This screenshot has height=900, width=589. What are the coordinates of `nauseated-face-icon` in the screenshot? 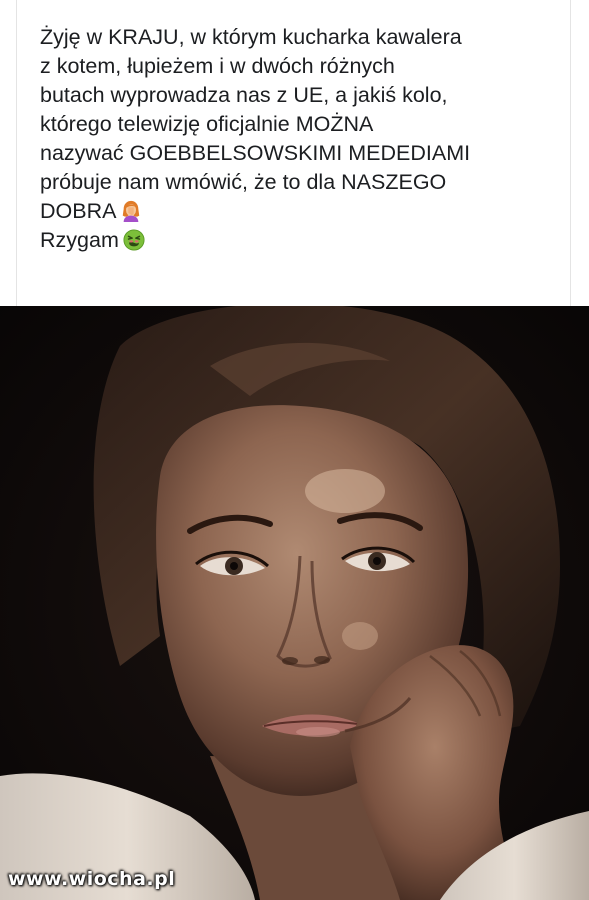 It's located at (134, 240).